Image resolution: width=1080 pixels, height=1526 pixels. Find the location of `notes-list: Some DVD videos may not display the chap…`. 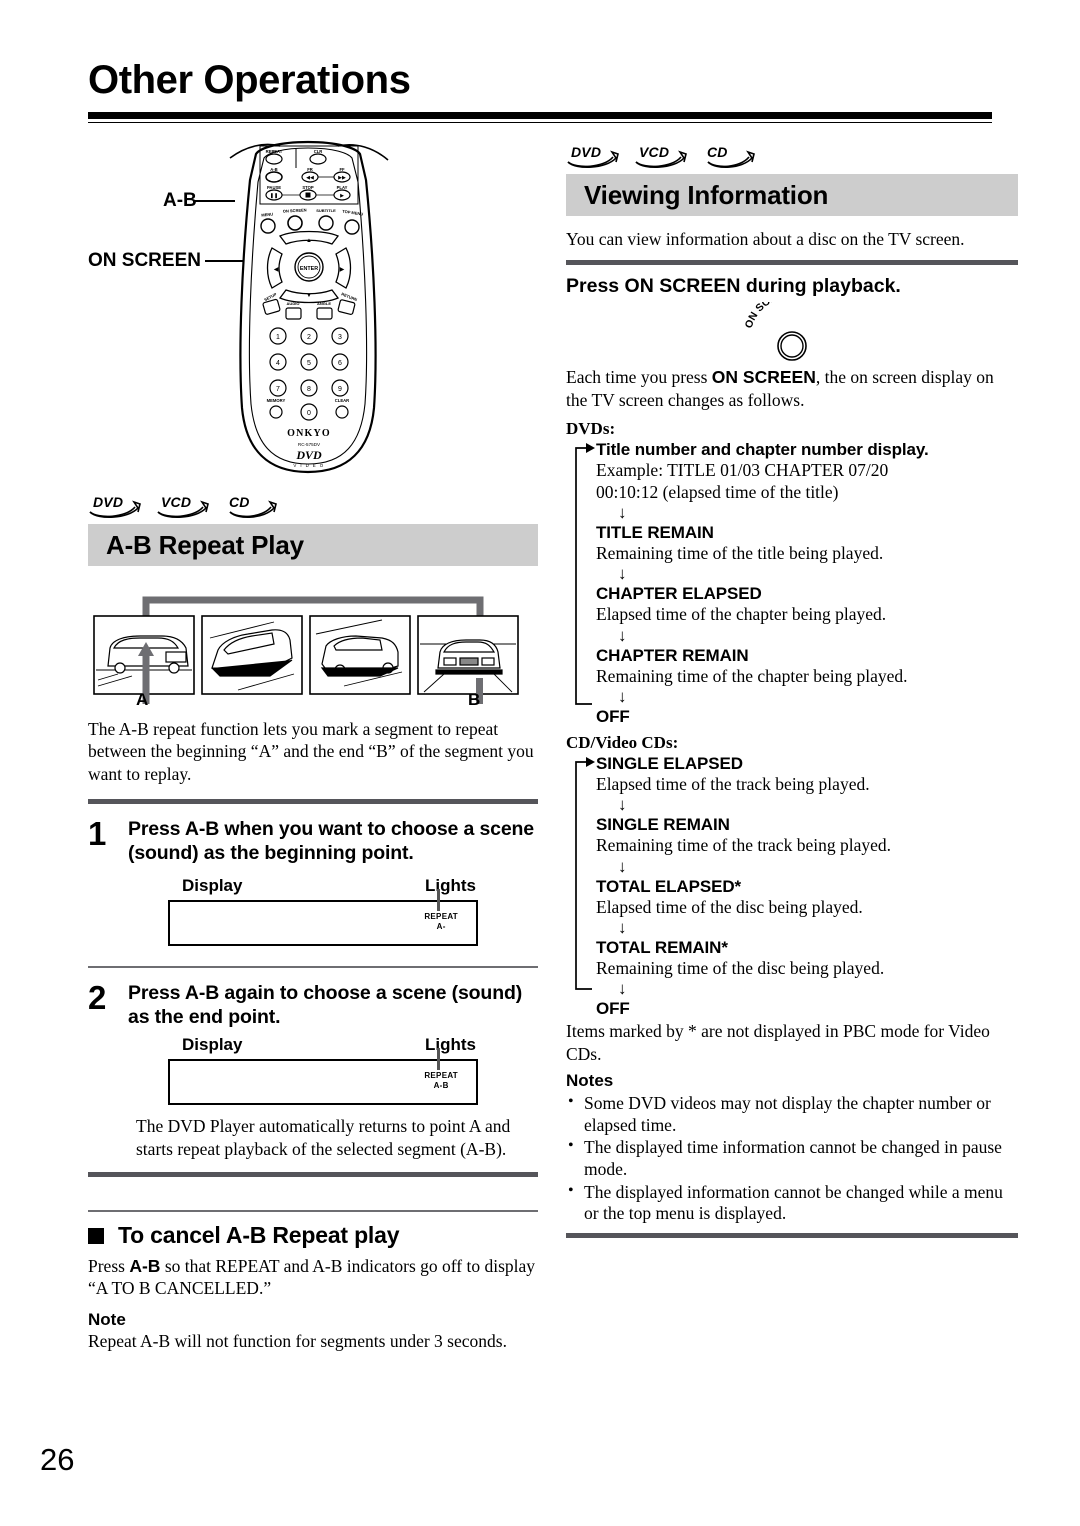

notes-list: Some DVD videos may not display the chap… is located at coordinates (792, 1158).